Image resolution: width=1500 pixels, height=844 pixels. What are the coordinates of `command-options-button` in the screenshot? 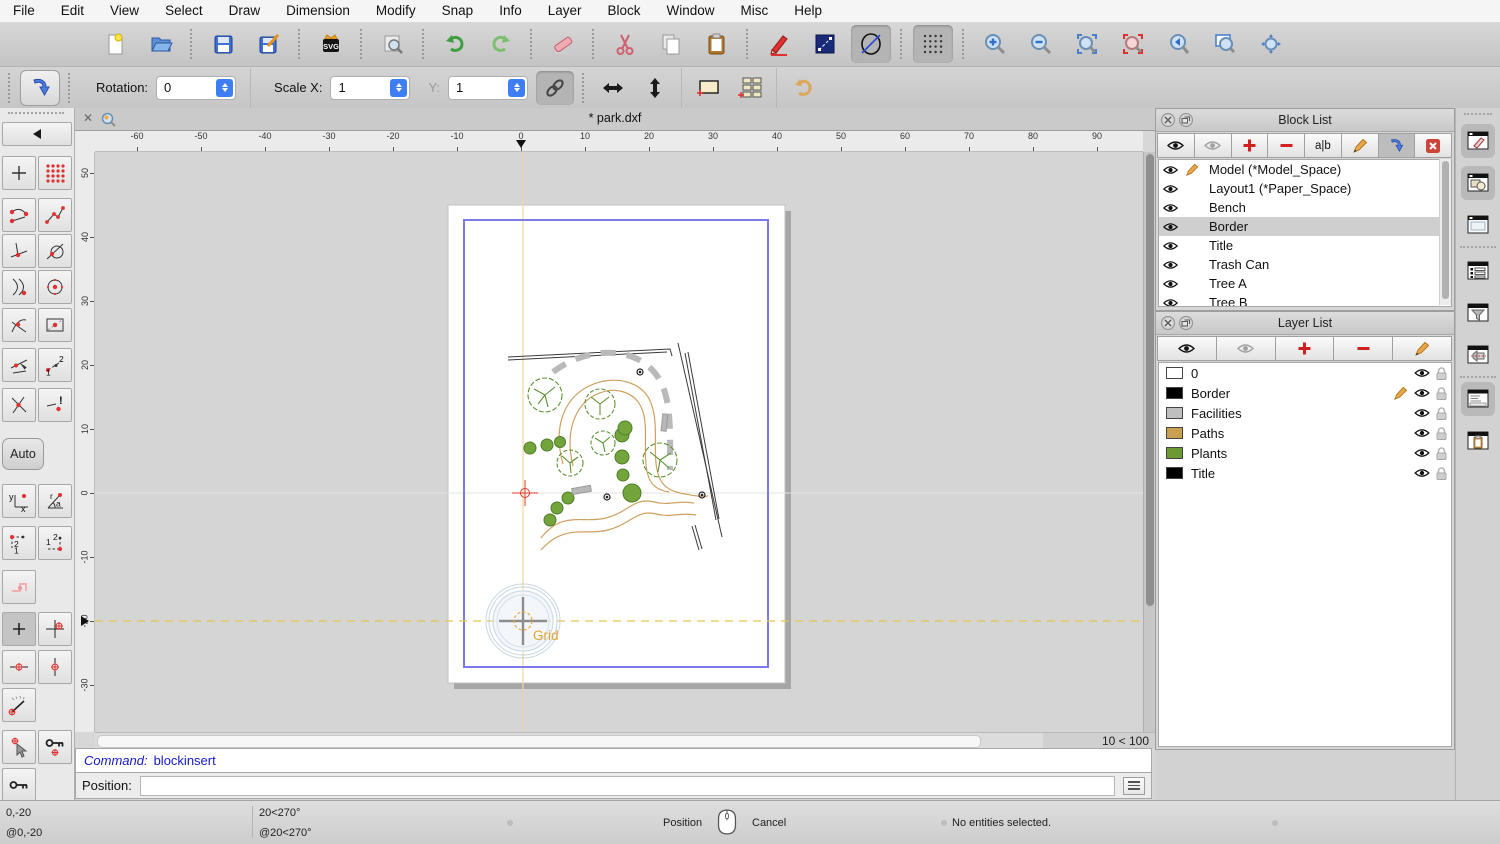 It's located at (1134, 785).